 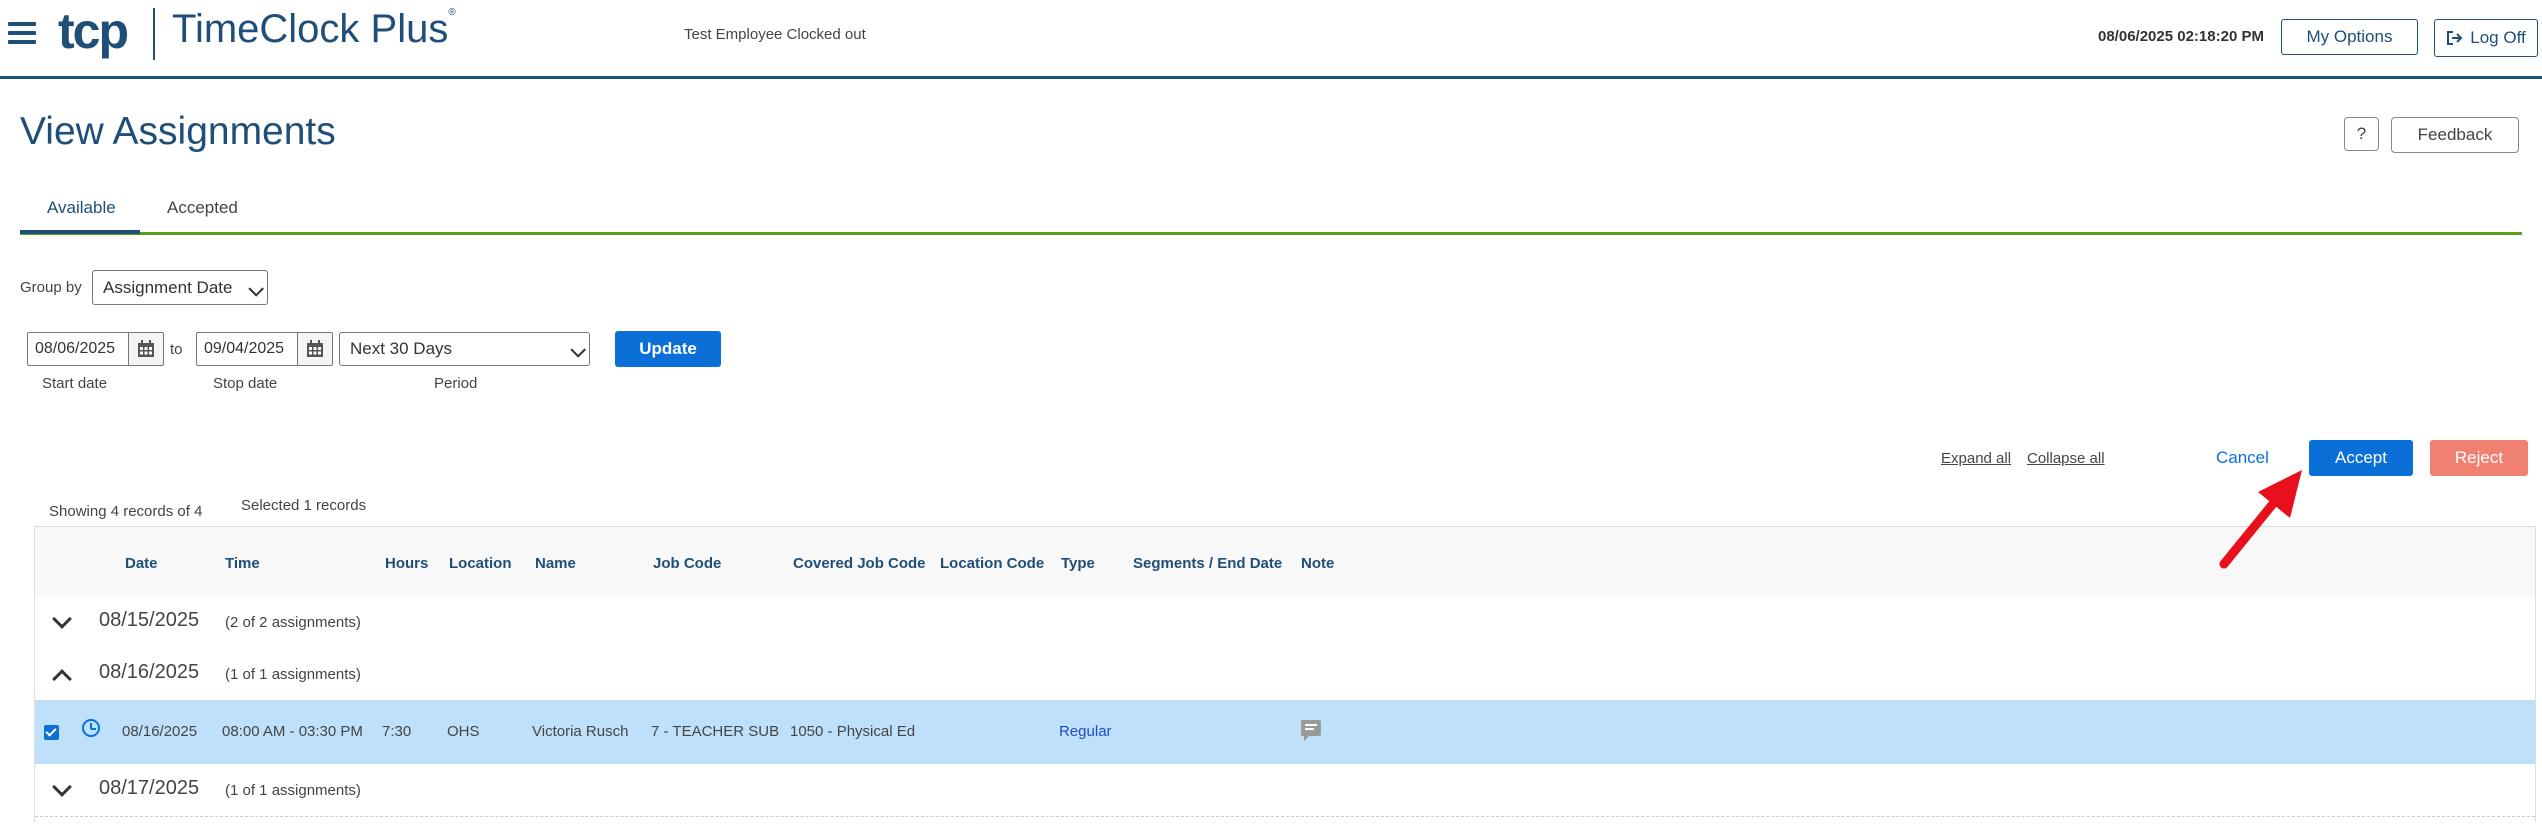 I want to click on cell-covered-job-code: 1050 - Physical Ed, so click(x=853, y=731).